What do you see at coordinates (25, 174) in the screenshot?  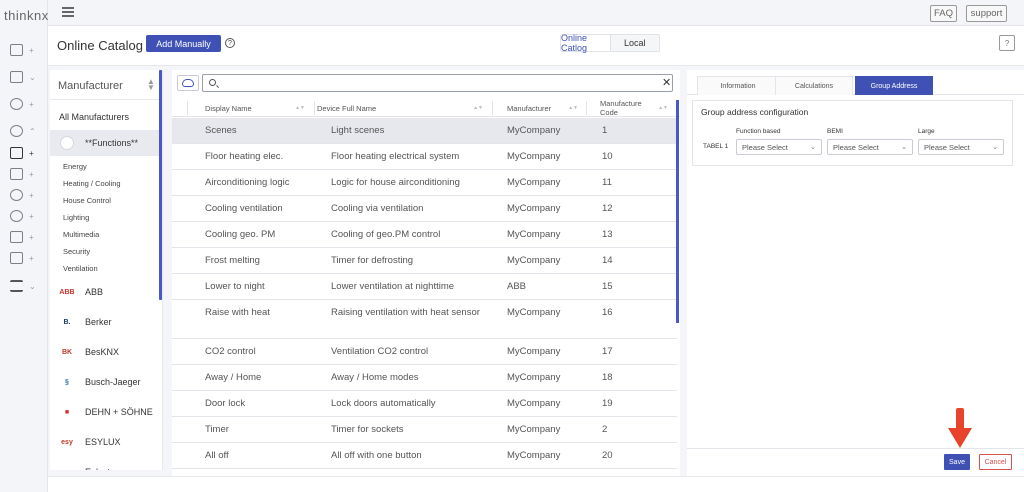 I see `rail-nav-list: +` at bounding box center [25, 174].